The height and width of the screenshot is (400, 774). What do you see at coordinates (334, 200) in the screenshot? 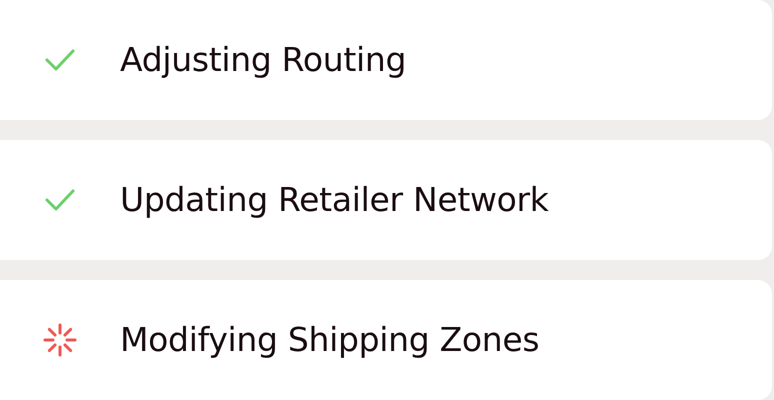
I see `step-label: Updating Retailer Network` at bounding box center [334, 200].